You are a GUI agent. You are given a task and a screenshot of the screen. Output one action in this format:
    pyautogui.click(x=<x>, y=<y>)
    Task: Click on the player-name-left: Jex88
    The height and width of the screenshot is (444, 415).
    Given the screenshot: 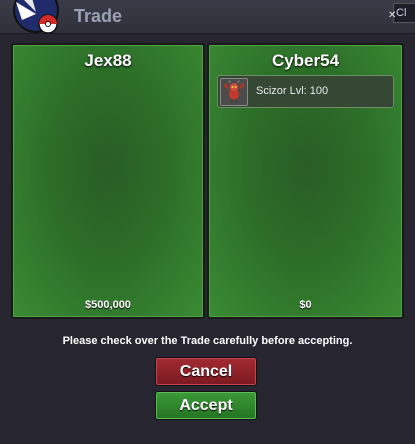 What is the action you would take?
    pyautogui.click(x=108, y=60)
    